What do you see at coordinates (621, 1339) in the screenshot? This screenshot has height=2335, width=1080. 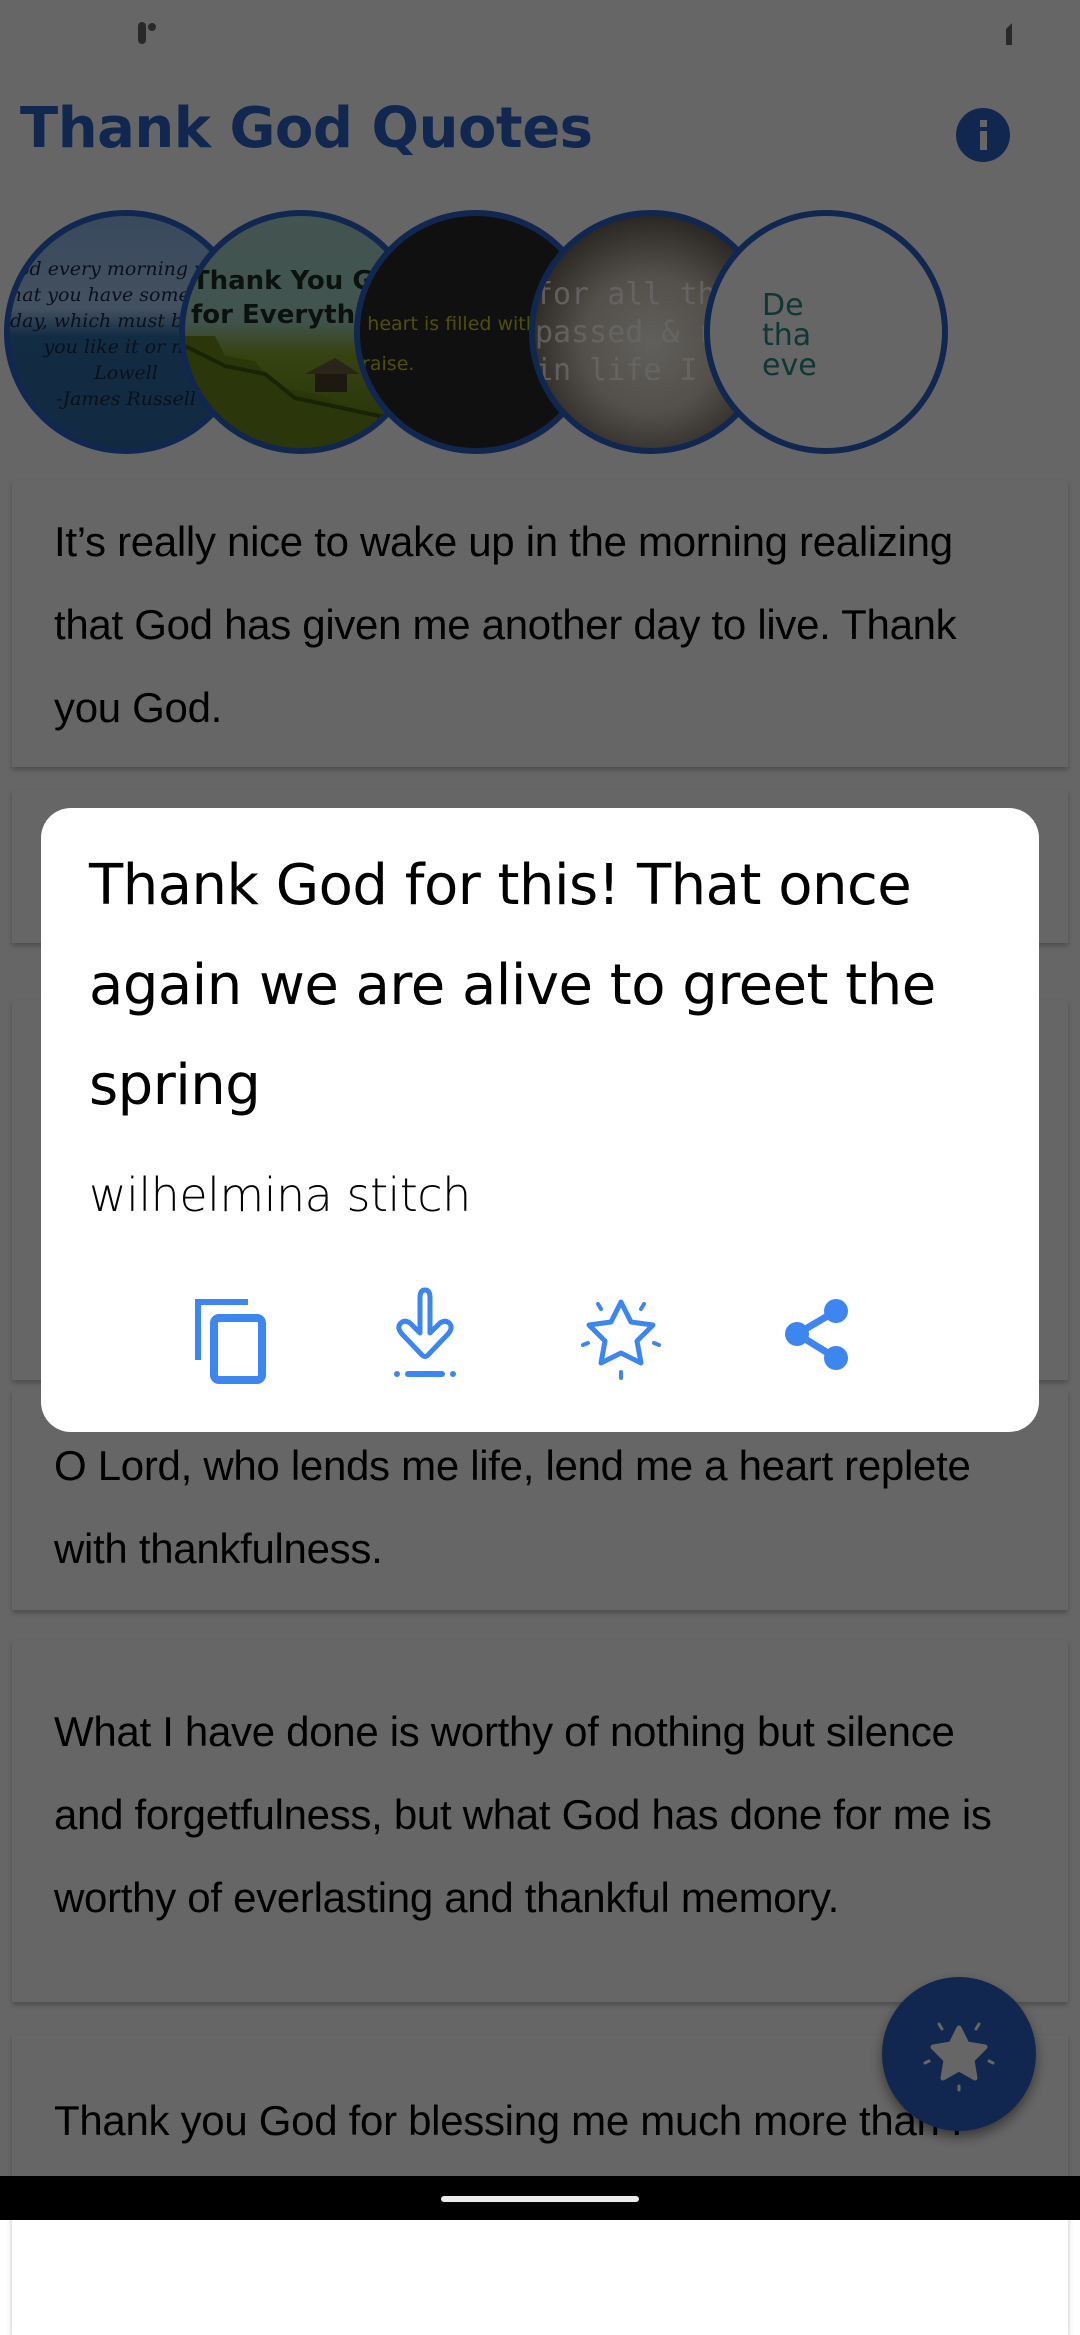 I see `star-icon` at bounding box center [621, 1339].